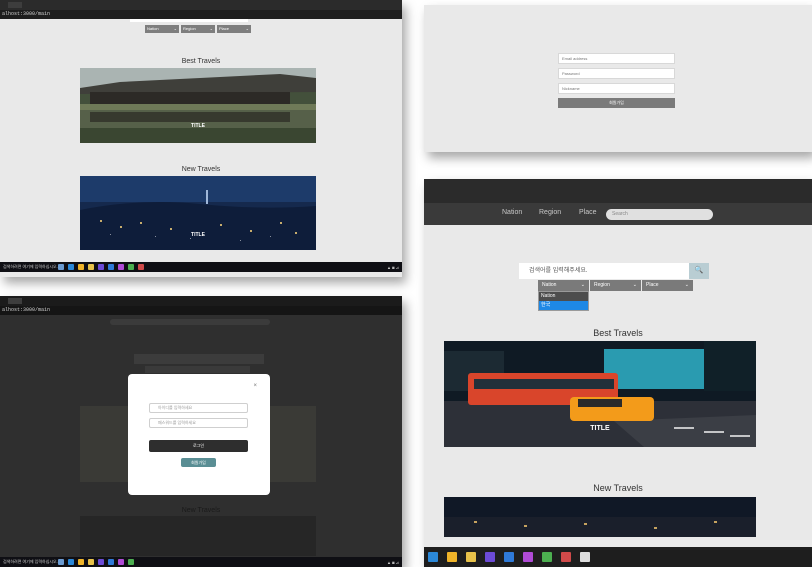  Describe the element at coordinates (190, 322) in the screenshot. I see `dimmed-nav` at that location.